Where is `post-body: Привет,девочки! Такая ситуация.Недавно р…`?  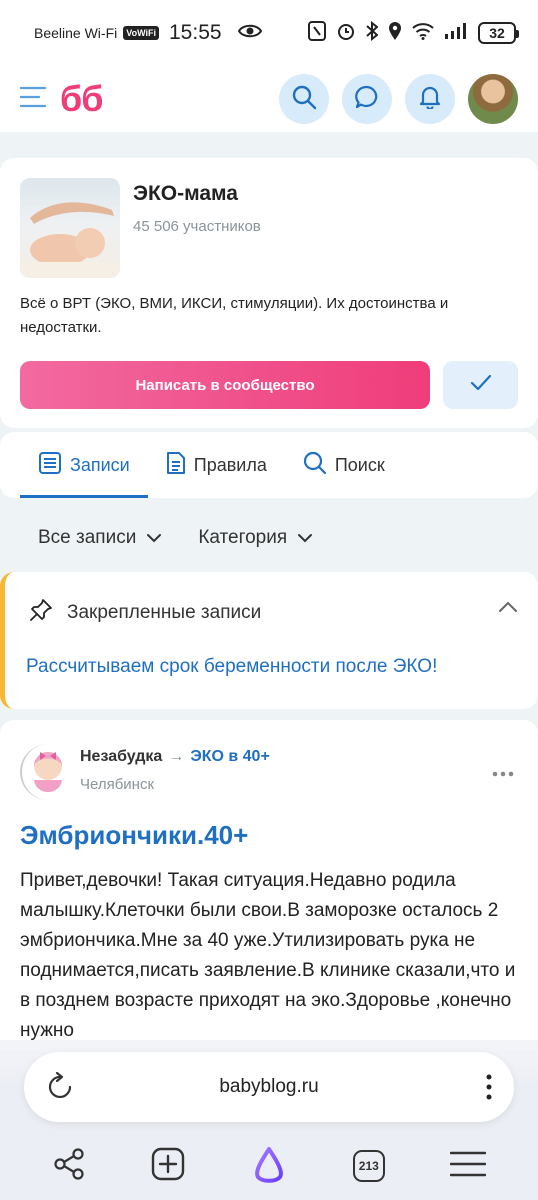 post-body: Привет,девочки! Такая ситуация.Недавно р… is located at coordinates (268, 955).